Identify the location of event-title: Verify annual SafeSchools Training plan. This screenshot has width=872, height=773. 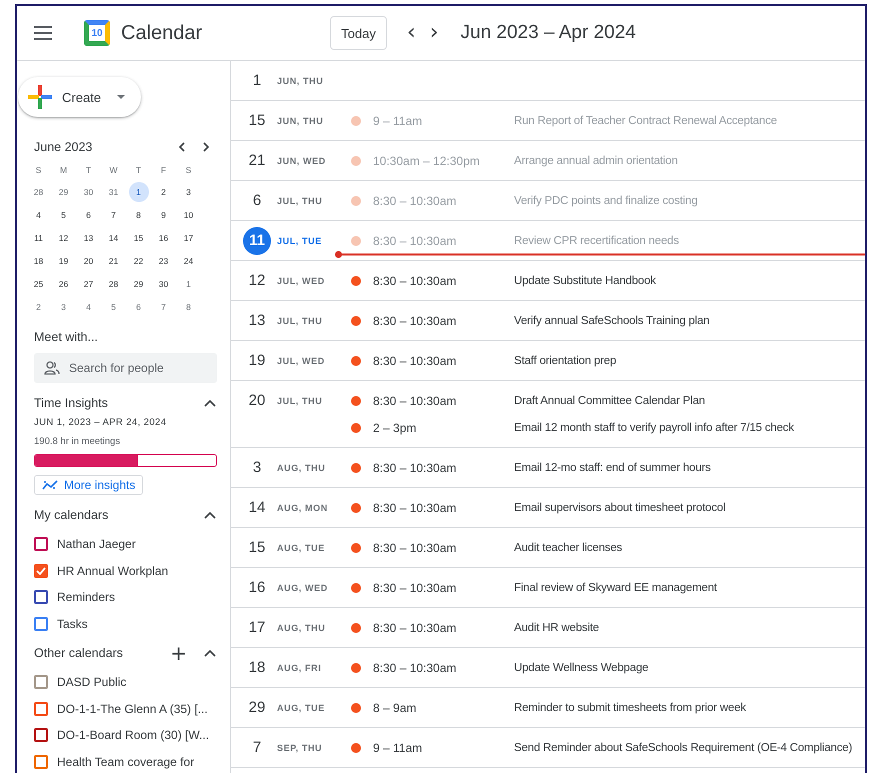
(612, 320).